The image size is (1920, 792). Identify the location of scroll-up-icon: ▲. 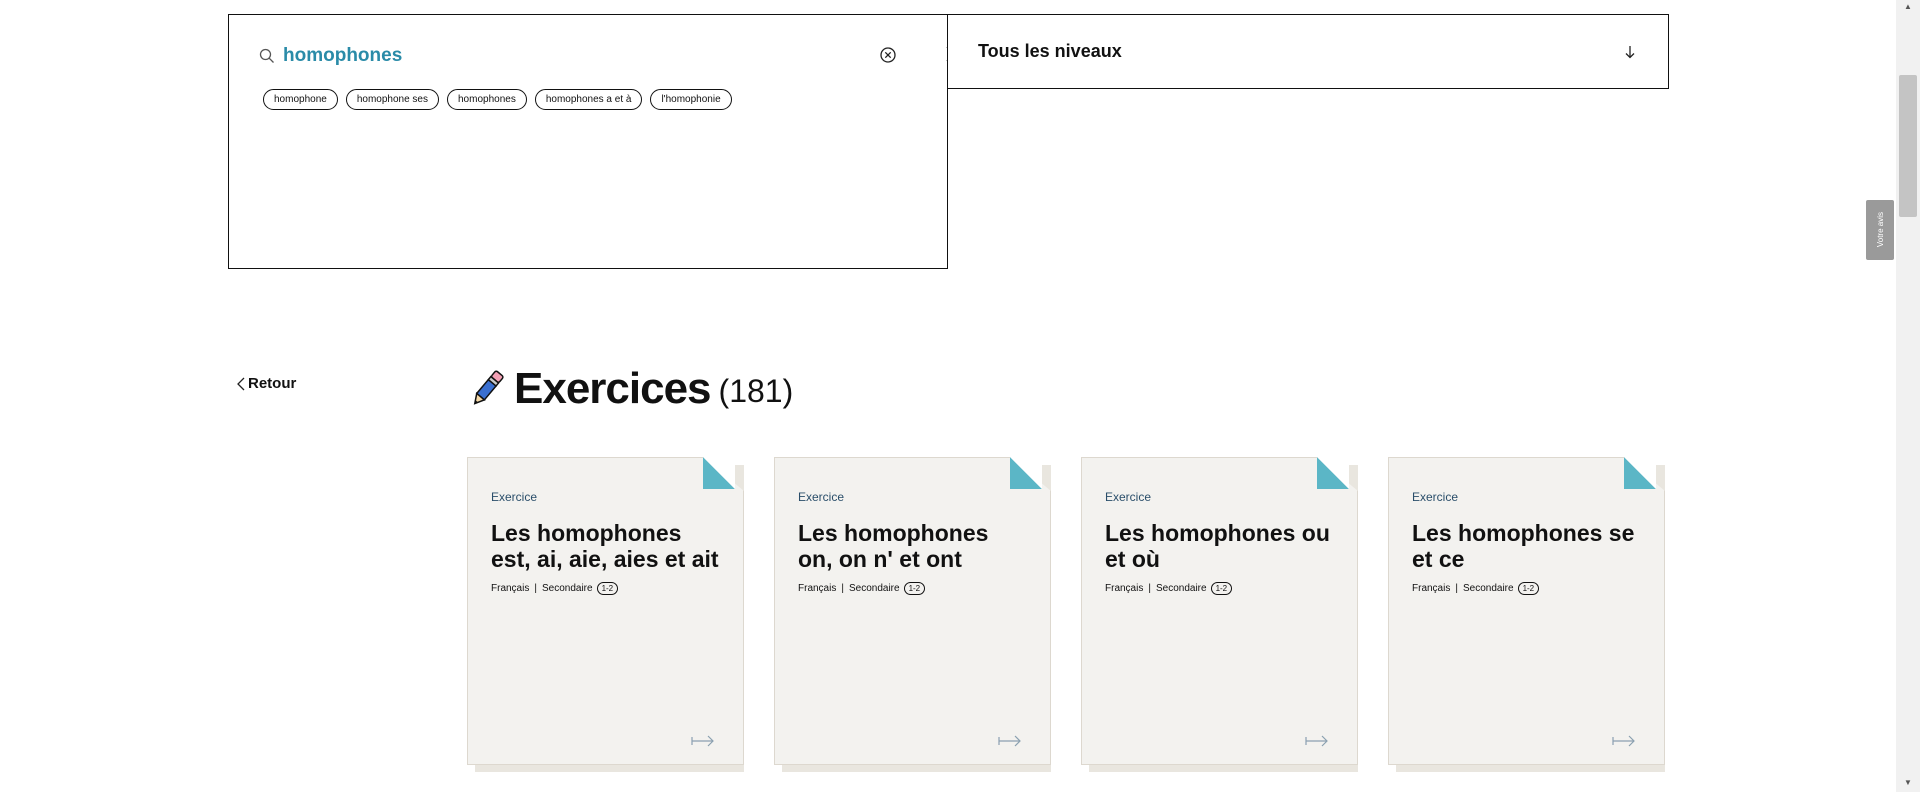
(1908, 7).